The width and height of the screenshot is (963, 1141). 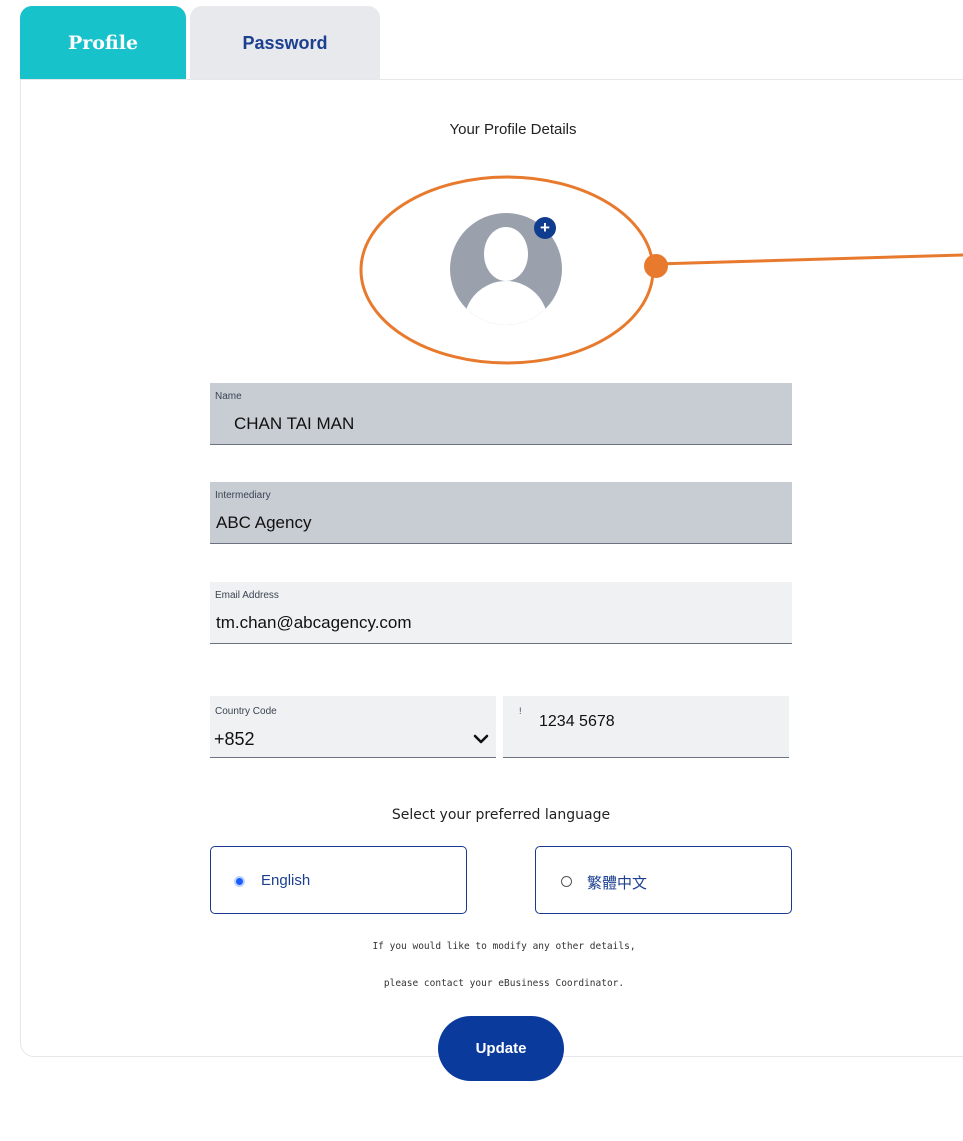 What do you see at coordinates (234, 739) in the screenshot?
I see `country-code-value: +852` at bounding box center [234, 739].